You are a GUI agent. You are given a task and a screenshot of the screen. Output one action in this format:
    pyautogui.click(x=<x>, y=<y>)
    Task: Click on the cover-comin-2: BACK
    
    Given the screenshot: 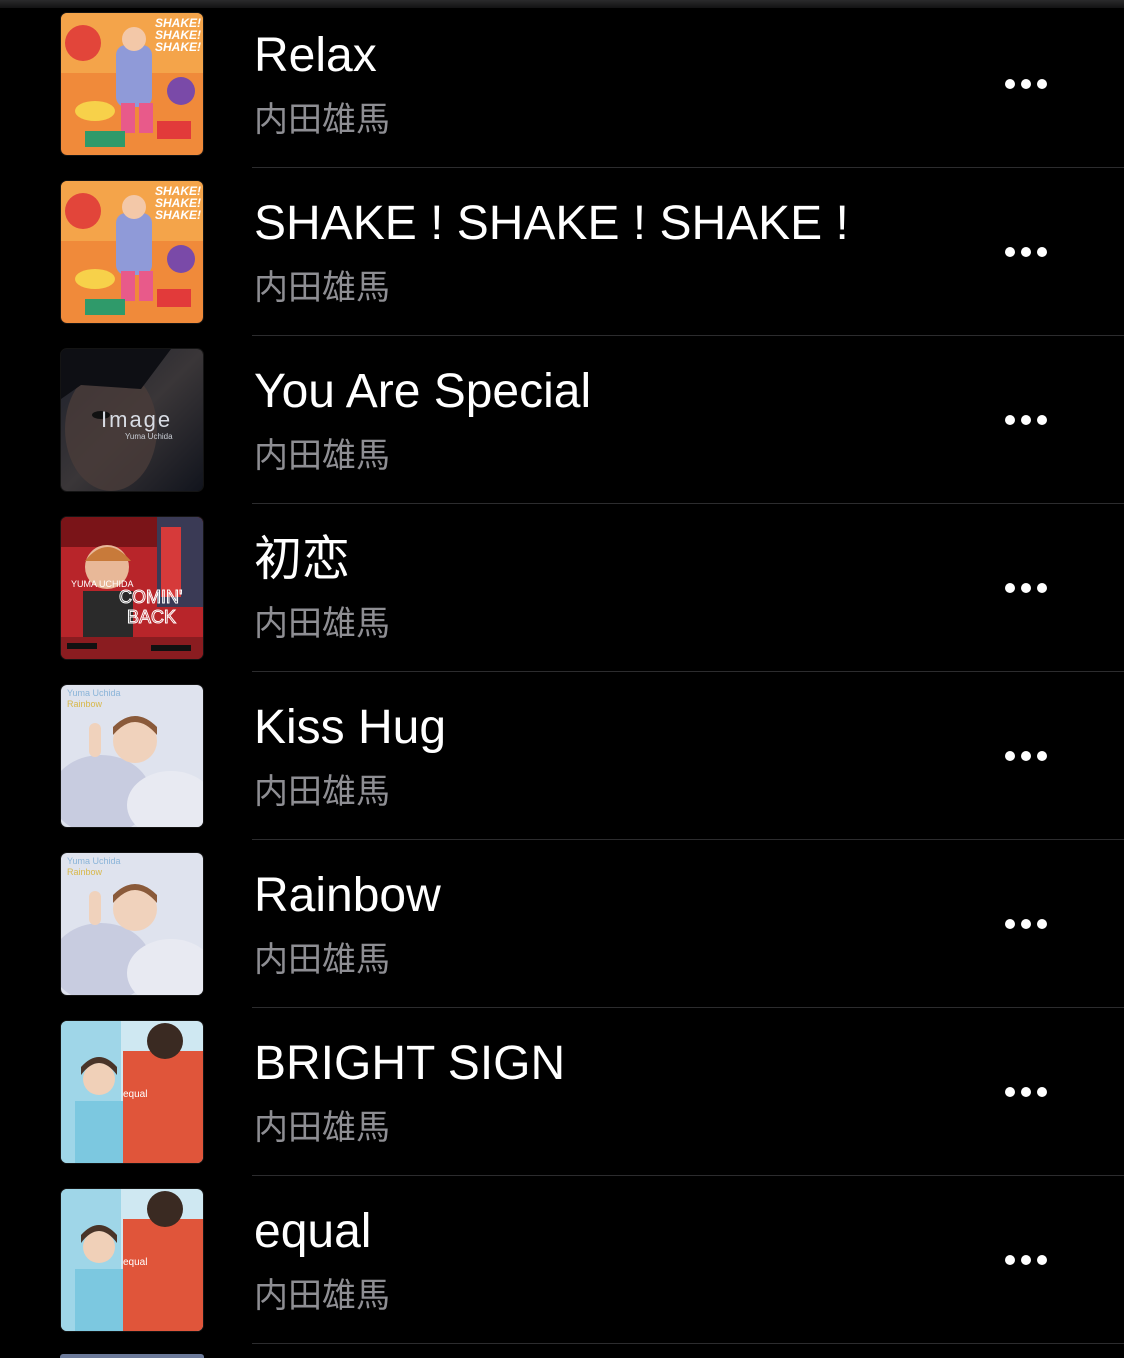 What is the action you would take?
    pyautogui.click(x=151, y=617)
    